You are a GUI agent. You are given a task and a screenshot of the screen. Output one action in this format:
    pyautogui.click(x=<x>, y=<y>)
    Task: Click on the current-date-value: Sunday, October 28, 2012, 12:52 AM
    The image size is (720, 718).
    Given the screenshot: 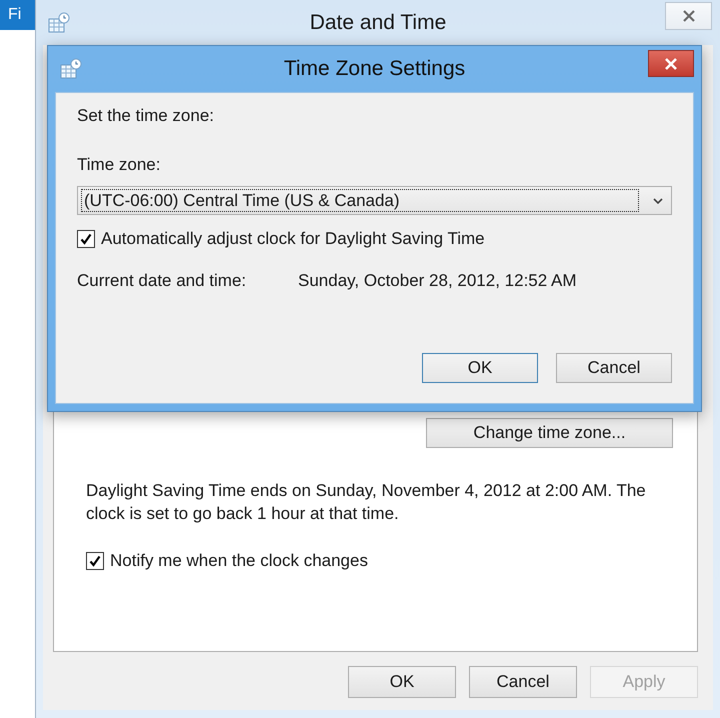 What is the action you would take?
    pyautogui.click(x=437, y=281)
    